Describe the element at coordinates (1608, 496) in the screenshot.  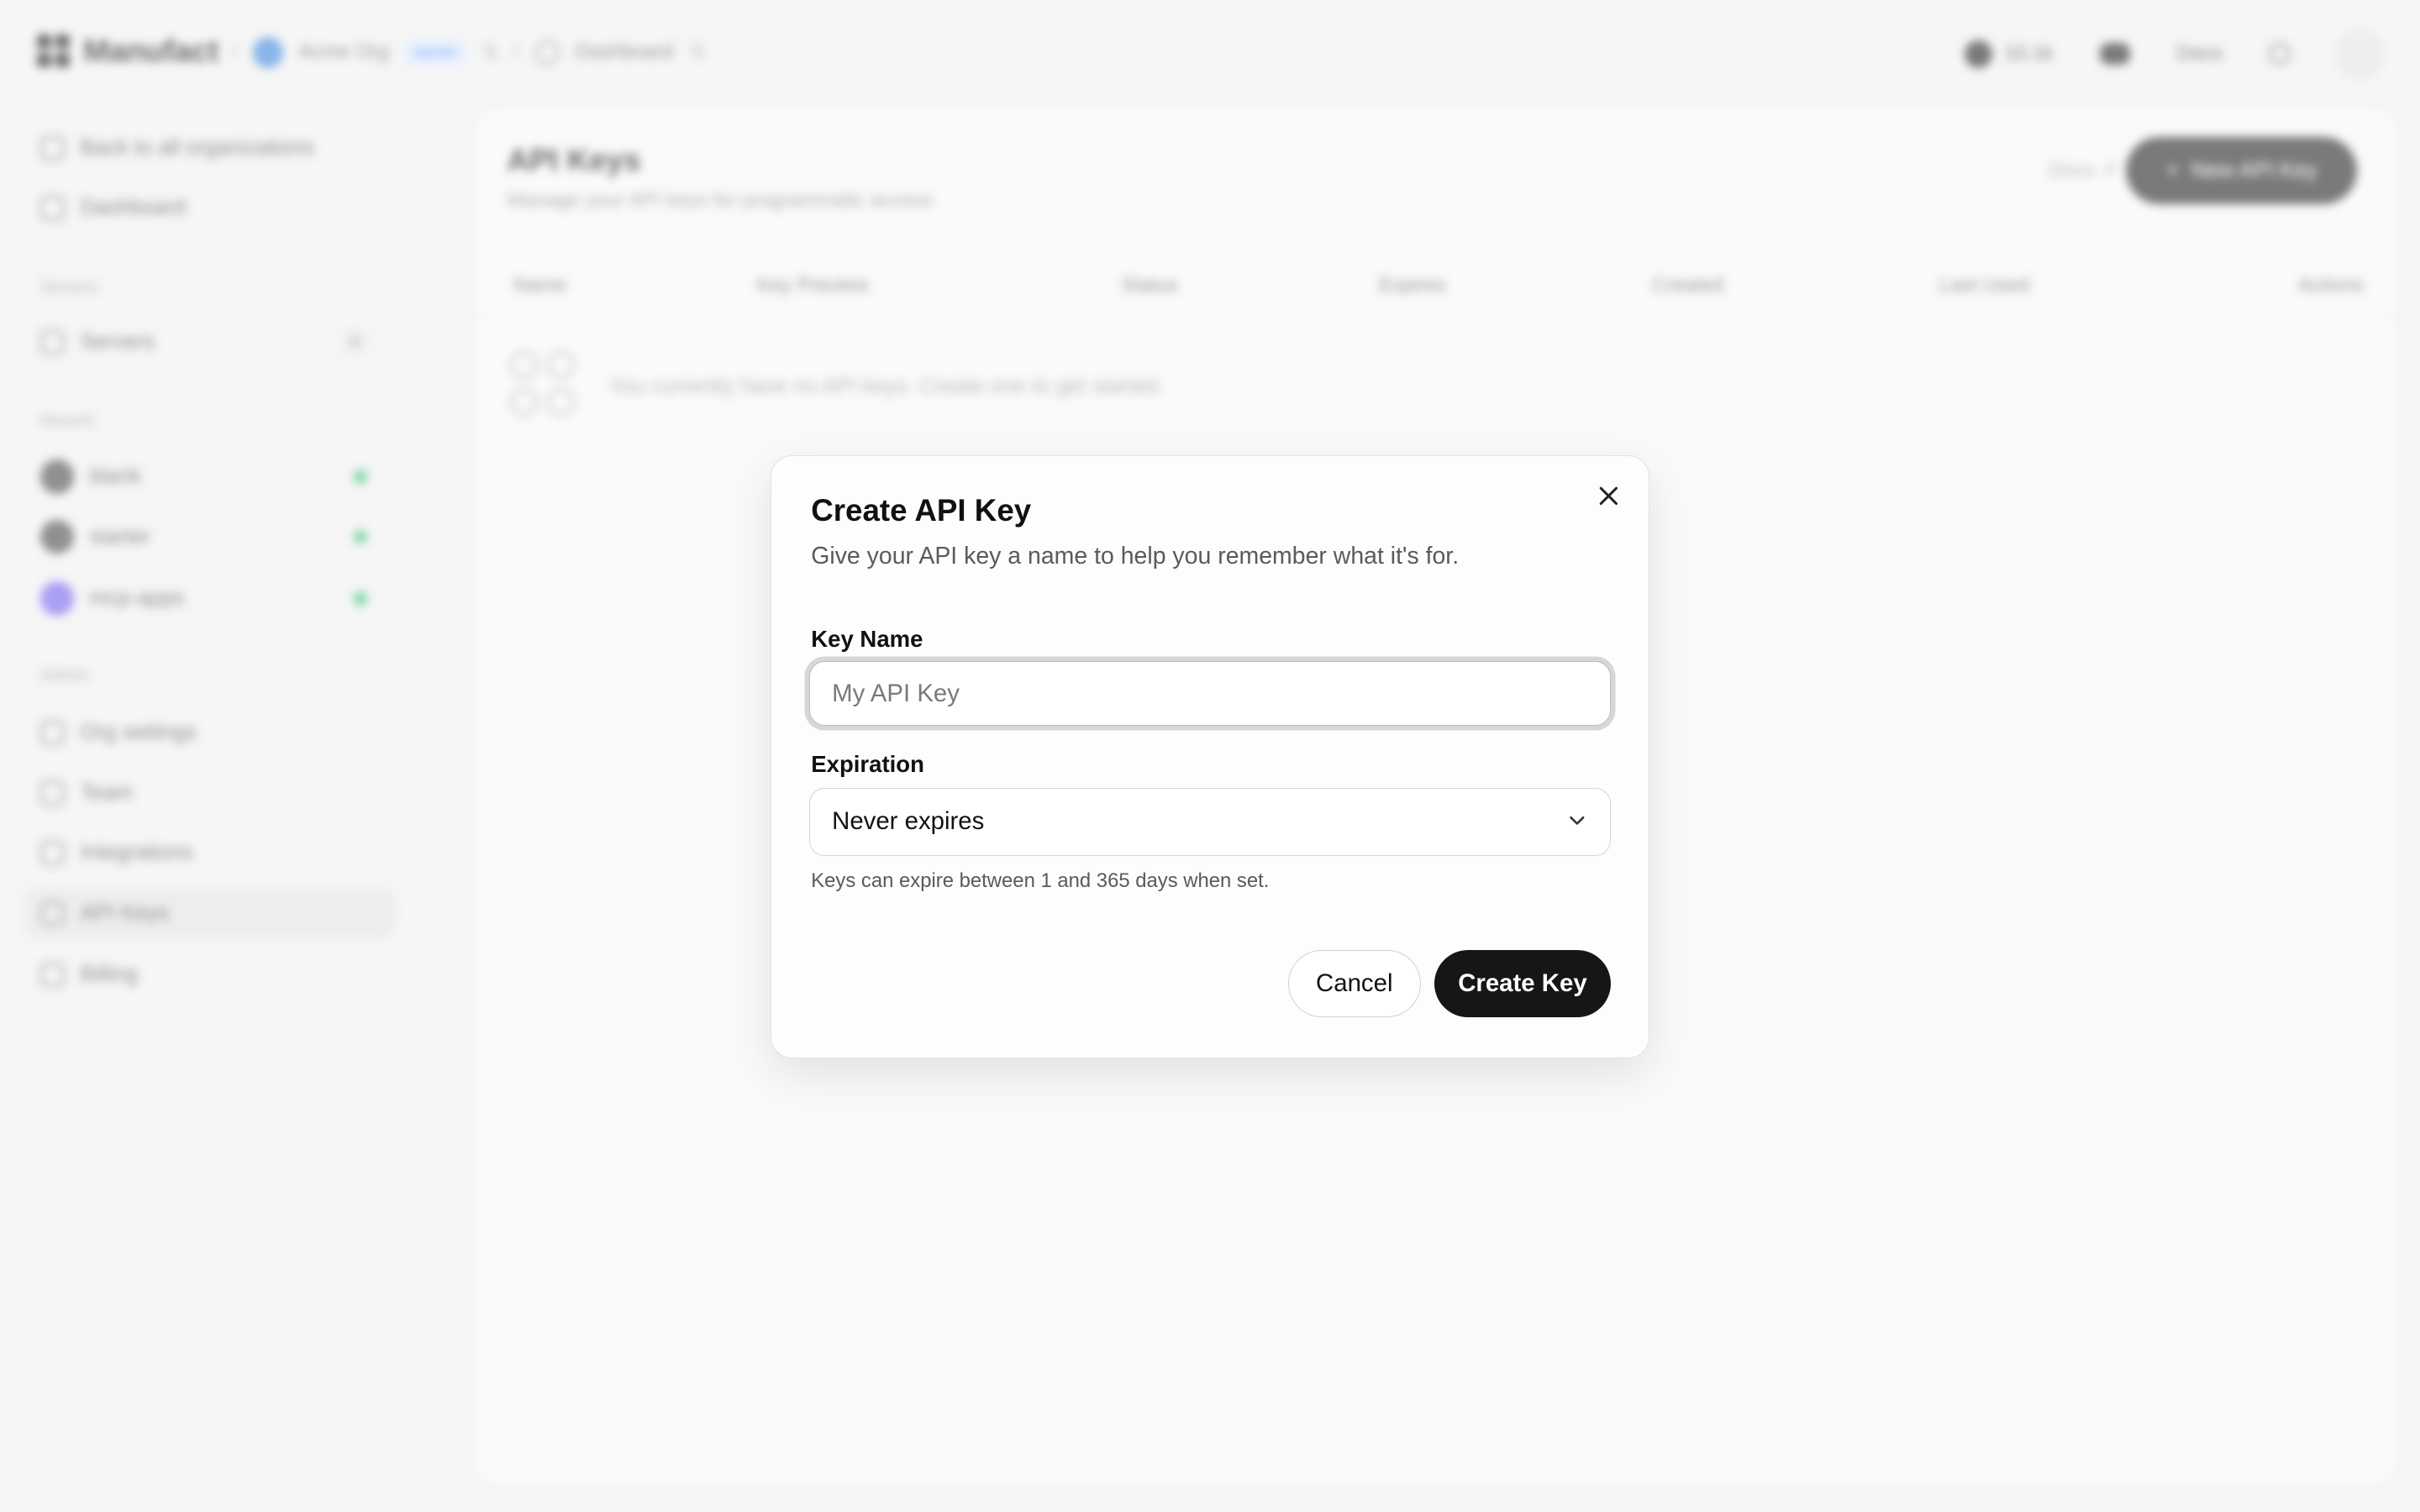
I see `close-icon` at that location.